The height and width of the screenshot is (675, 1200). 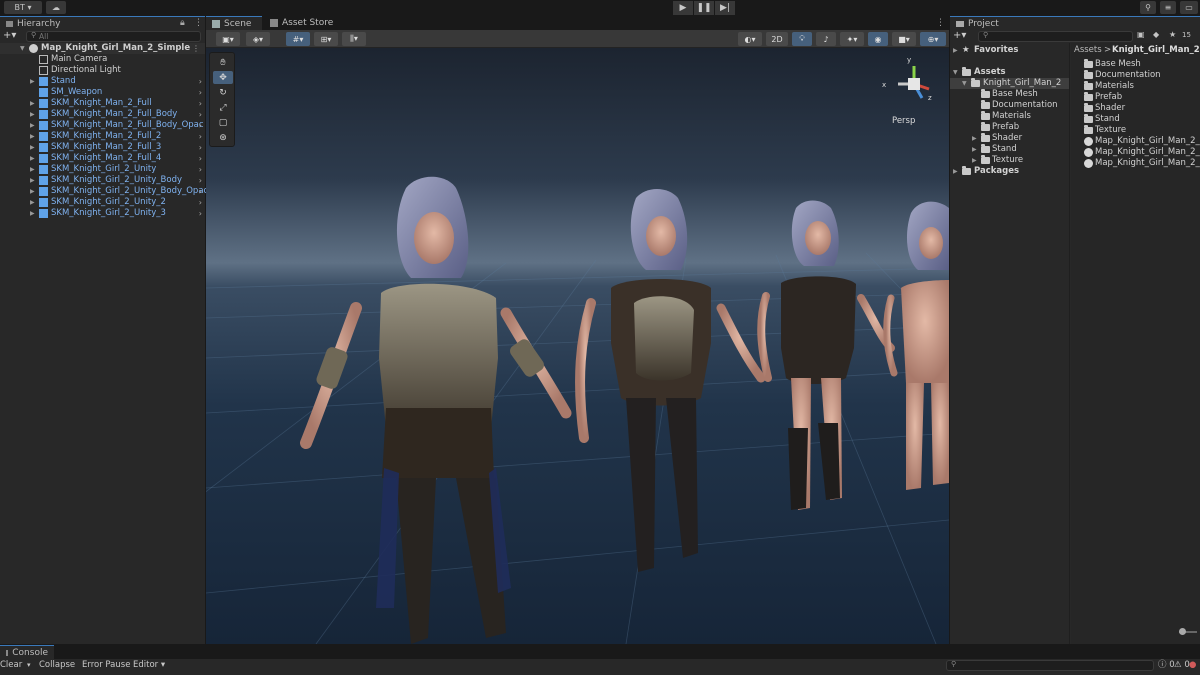 What do you see at coordinates (149, 665) in the screenshot?
I see `editor-dropdown: Editor ▾` at bounding box center [149, 665].